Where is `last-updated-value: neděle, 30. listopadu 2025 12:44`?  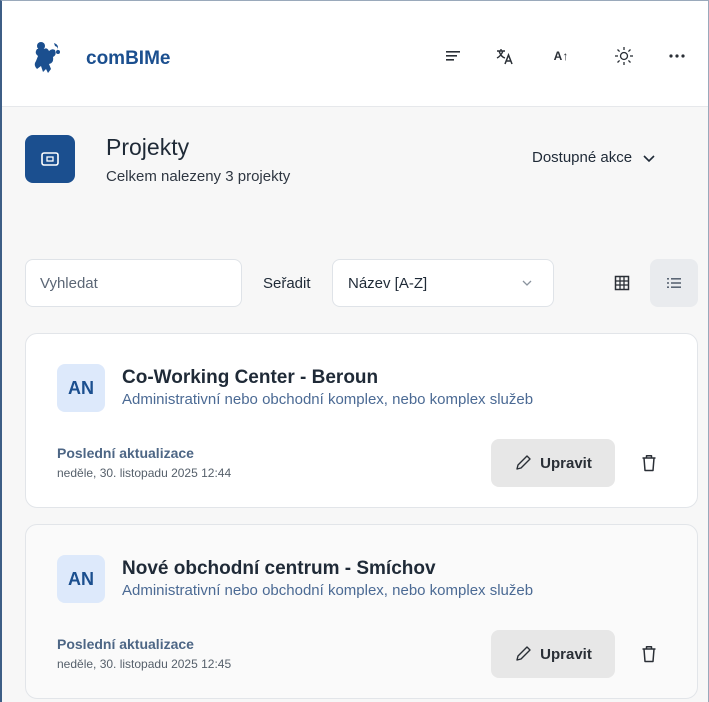 last-updated-value: neděle, 30. listopadu 2025 12:44 is located at coordinates (144, 473).